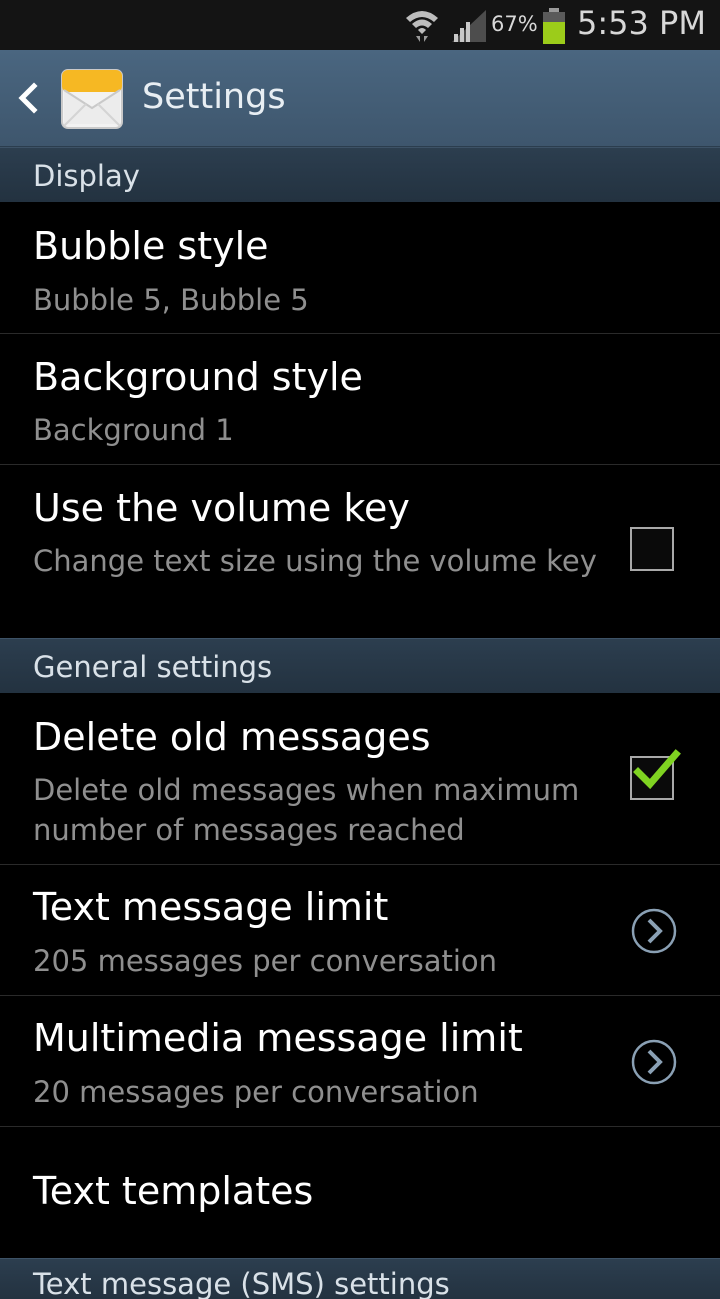  I want to click on setting-title: Bubble style, so click(151, 246).